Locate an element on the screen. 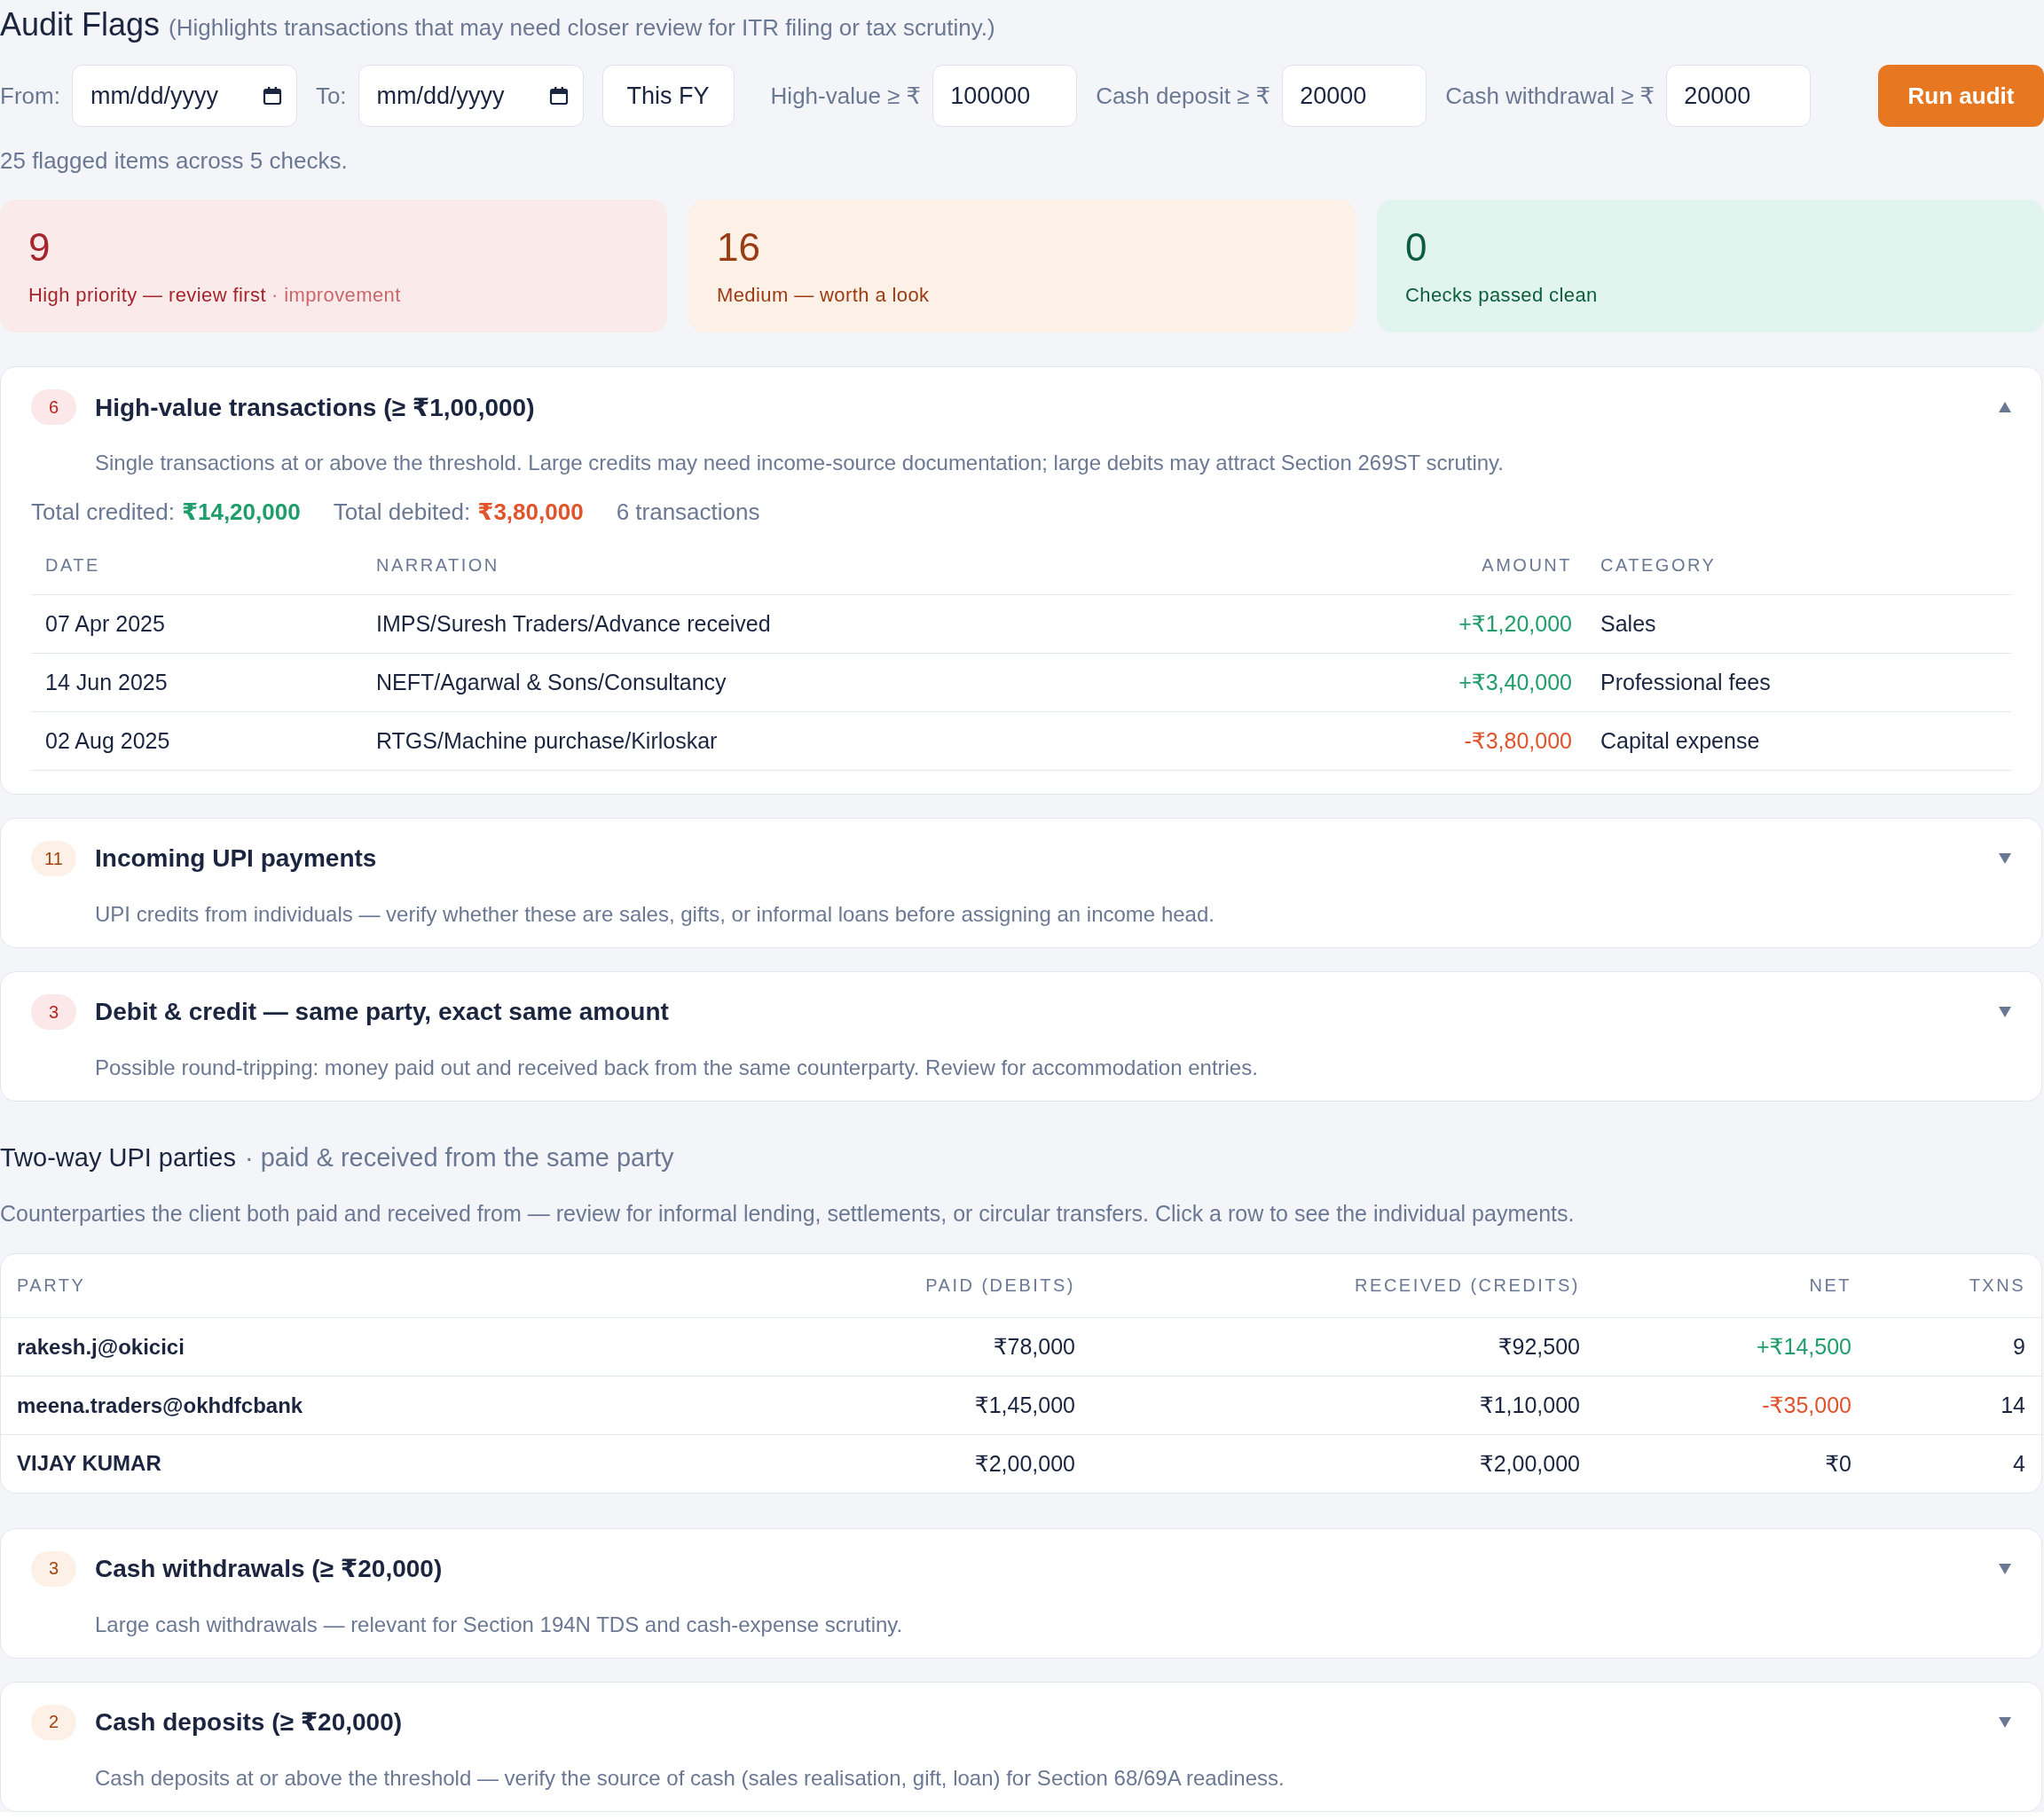 The image size is (2044, 1820). page-subtitle: (Highlights transactions that may need closer review for ITR filing or tax scrutiny.) is located at coordinates (582, 28).